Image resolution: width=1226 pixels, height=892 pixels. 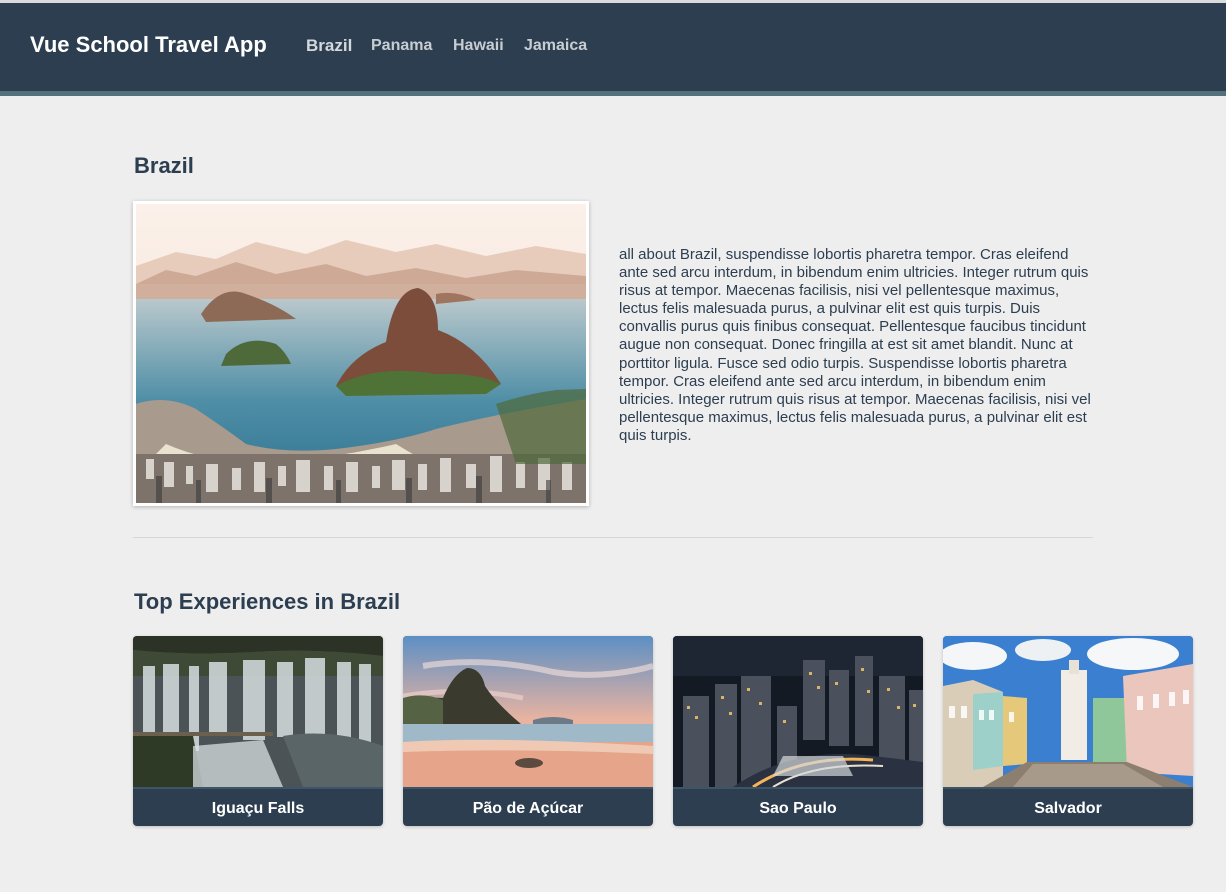 I want to click on nav-link-jamaica: Jamaica, so click(x=555, y=46).